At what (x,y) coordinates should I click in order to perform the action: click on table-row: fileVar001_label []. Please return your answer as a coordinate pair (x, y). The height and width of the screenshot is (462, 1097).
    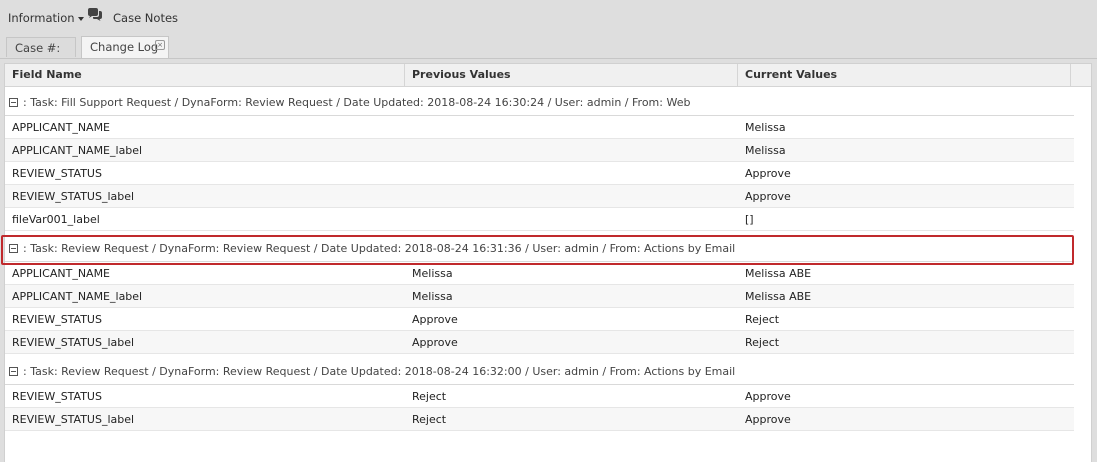
    Looking at the image, I should click on (539, 219).